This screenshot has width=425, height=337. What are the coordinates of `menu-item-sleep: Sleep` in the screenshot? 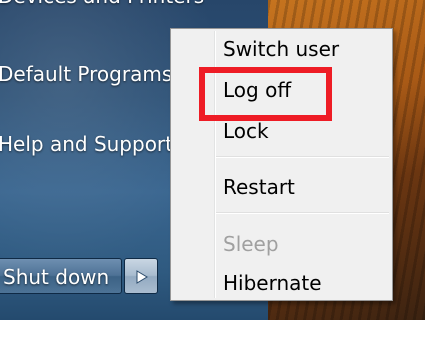 It's located at (251, 244).